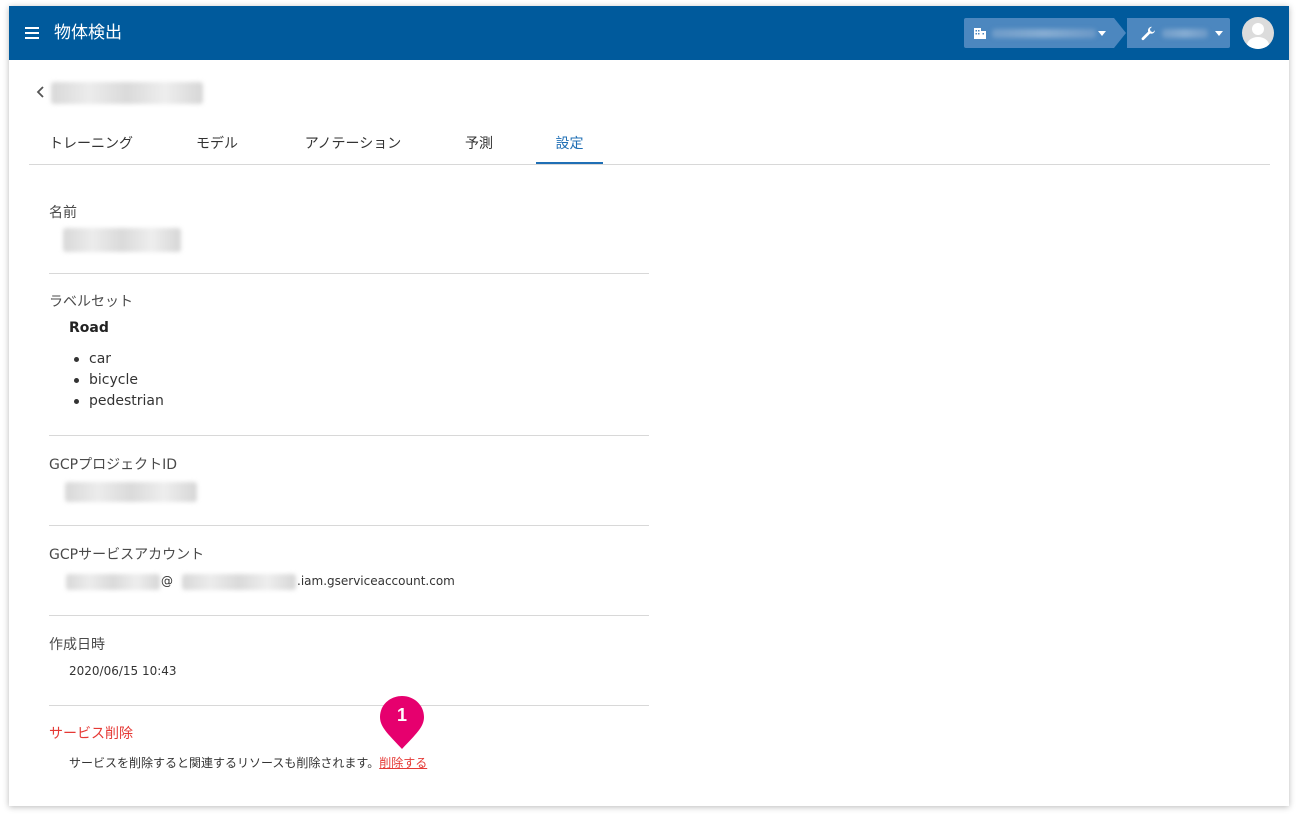  I want to click on delete-service-description: サービスを削除すると関連するリソースも削除されます。削除する, so click(248, 762).